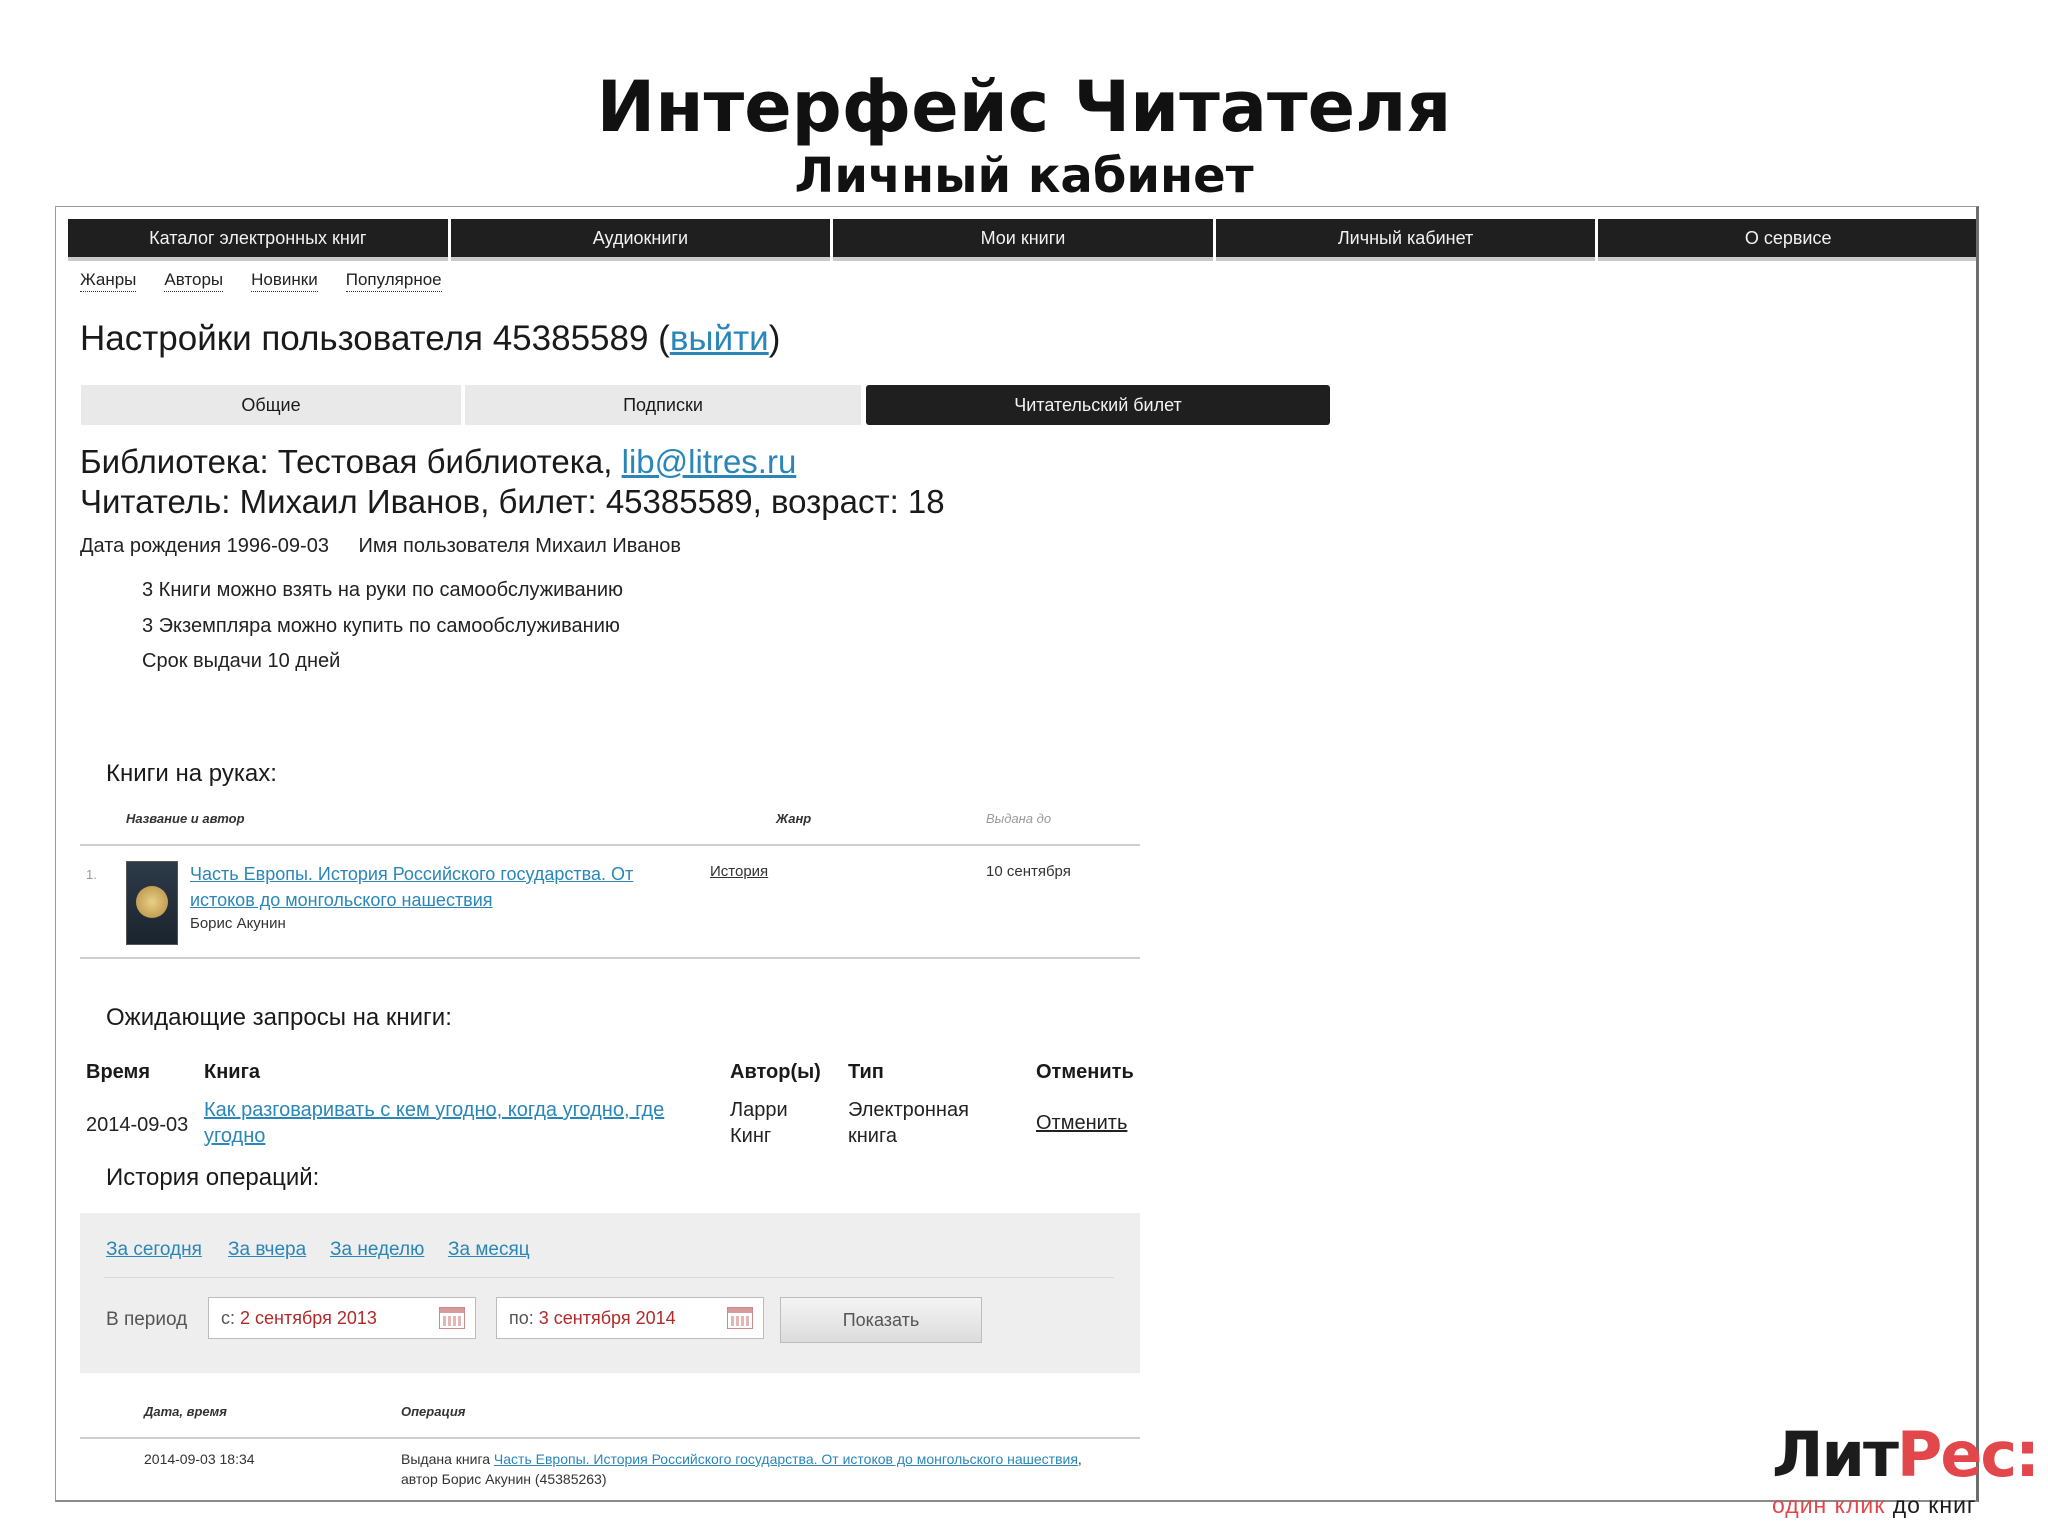  Describe the element at coordinates (794, 818) in the screenshot. I see `col-header-genre: Жанр` at that location.